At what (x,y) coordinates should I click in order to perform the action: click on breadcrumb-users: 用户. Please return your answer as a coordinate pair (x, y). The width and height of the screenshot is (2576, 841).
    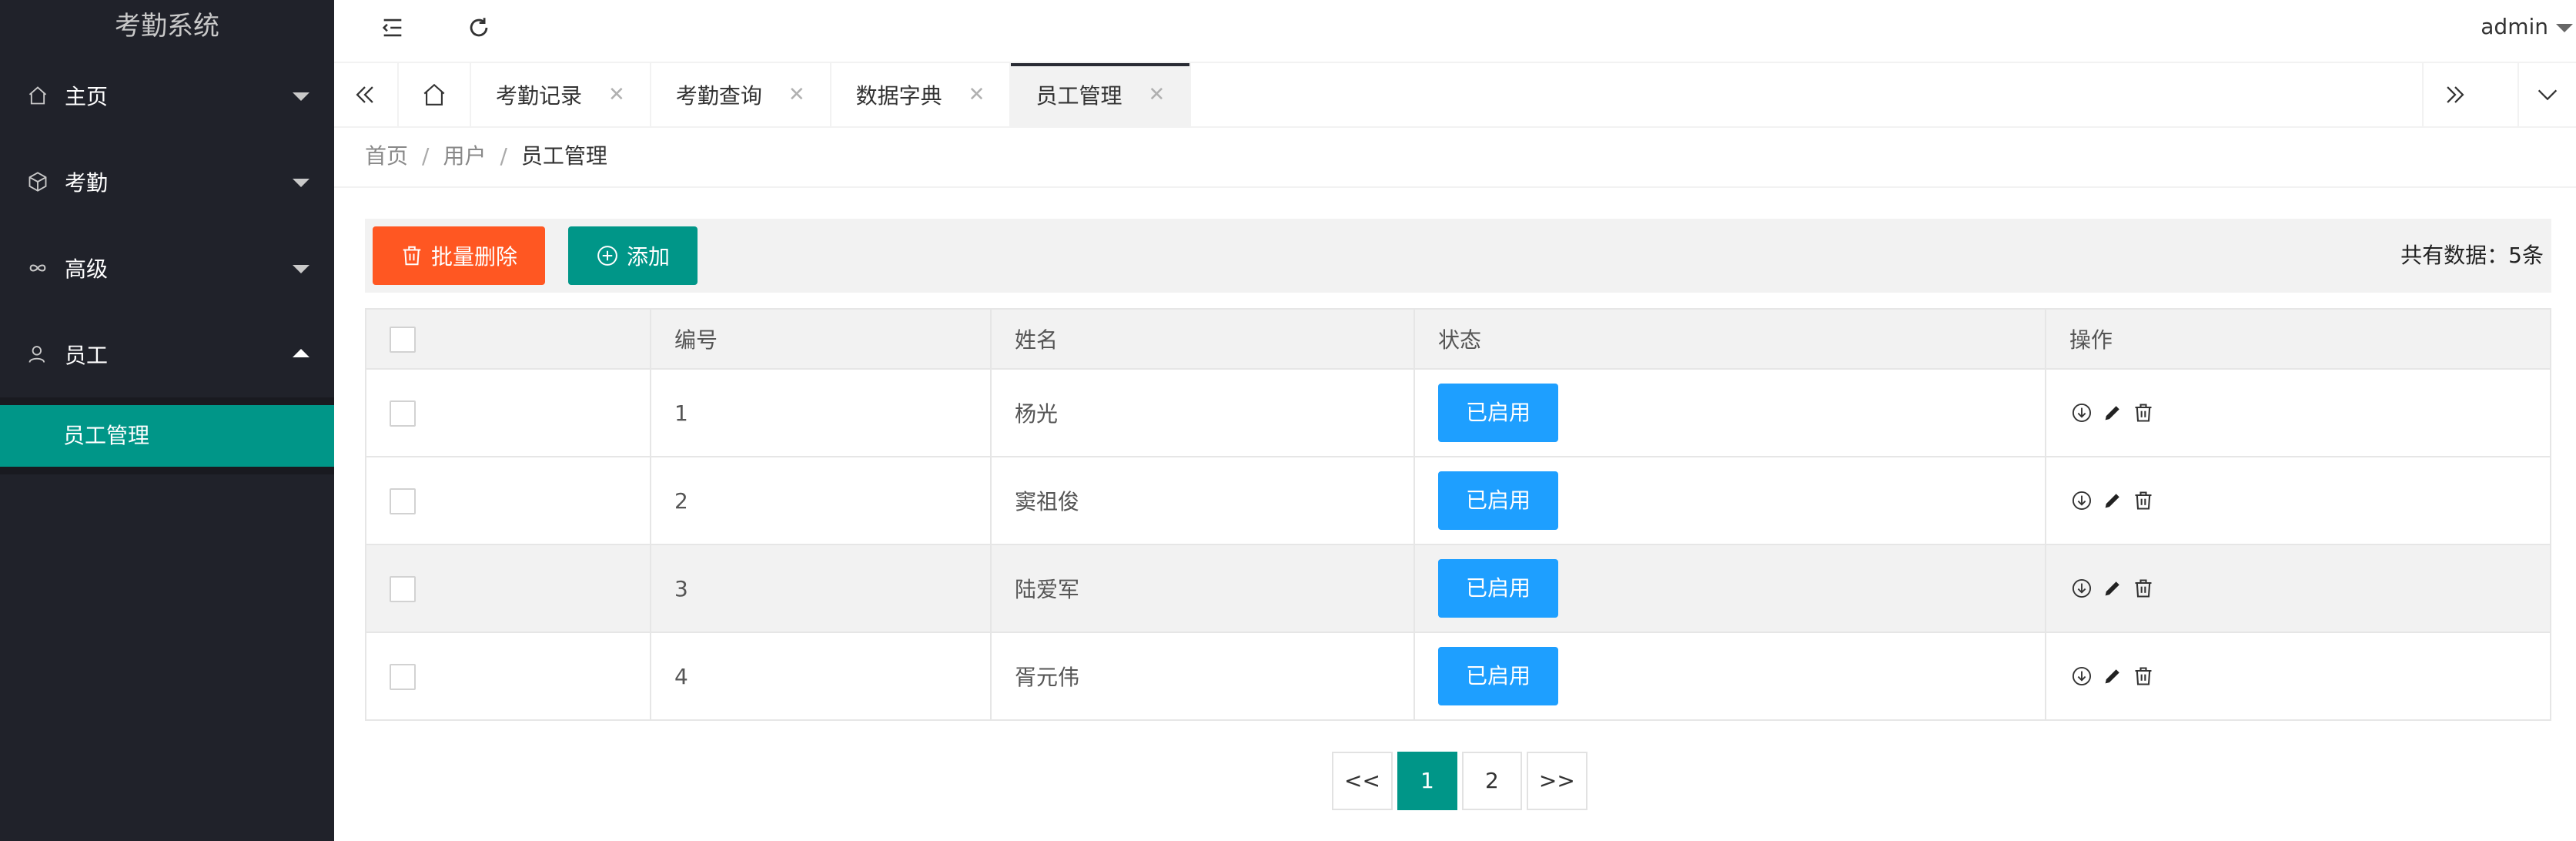
    Looking at the image, I should click on (465, 156).